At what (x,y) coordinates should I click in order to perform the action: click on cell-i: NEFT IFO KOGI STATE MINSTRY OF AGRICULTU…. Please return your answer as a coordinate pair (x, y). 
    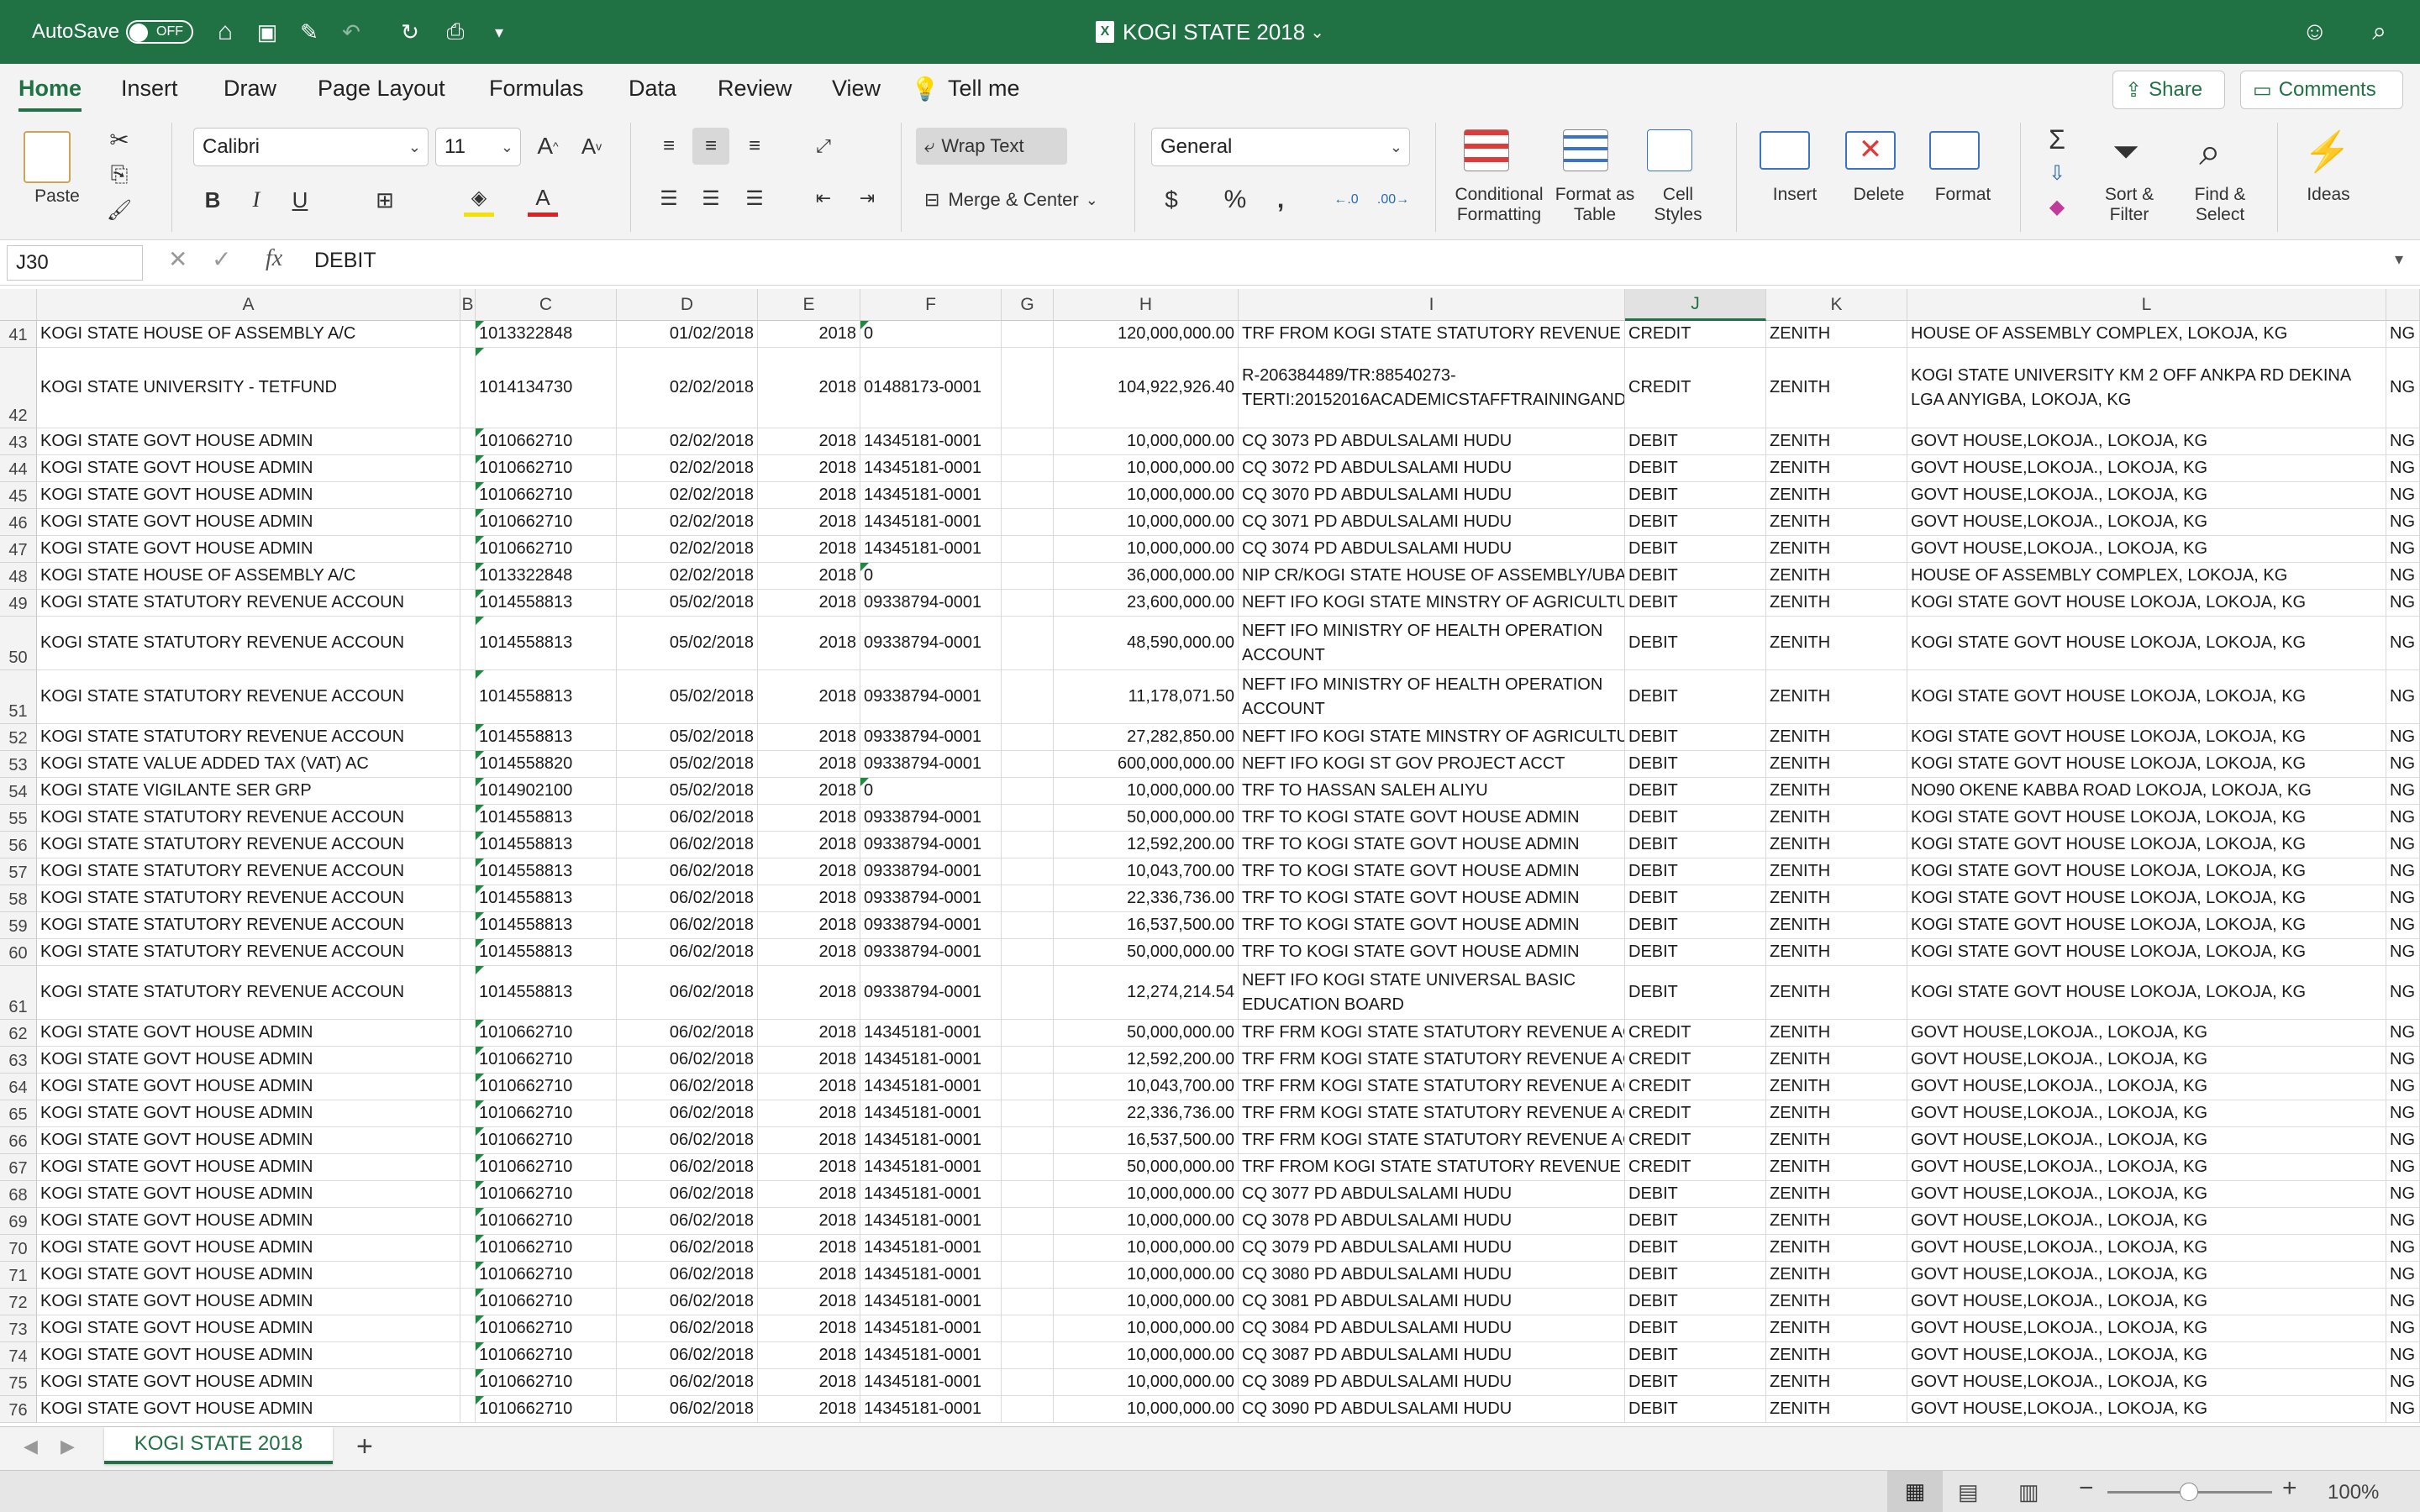
    Looking at the image, I should click on (1432, 603).